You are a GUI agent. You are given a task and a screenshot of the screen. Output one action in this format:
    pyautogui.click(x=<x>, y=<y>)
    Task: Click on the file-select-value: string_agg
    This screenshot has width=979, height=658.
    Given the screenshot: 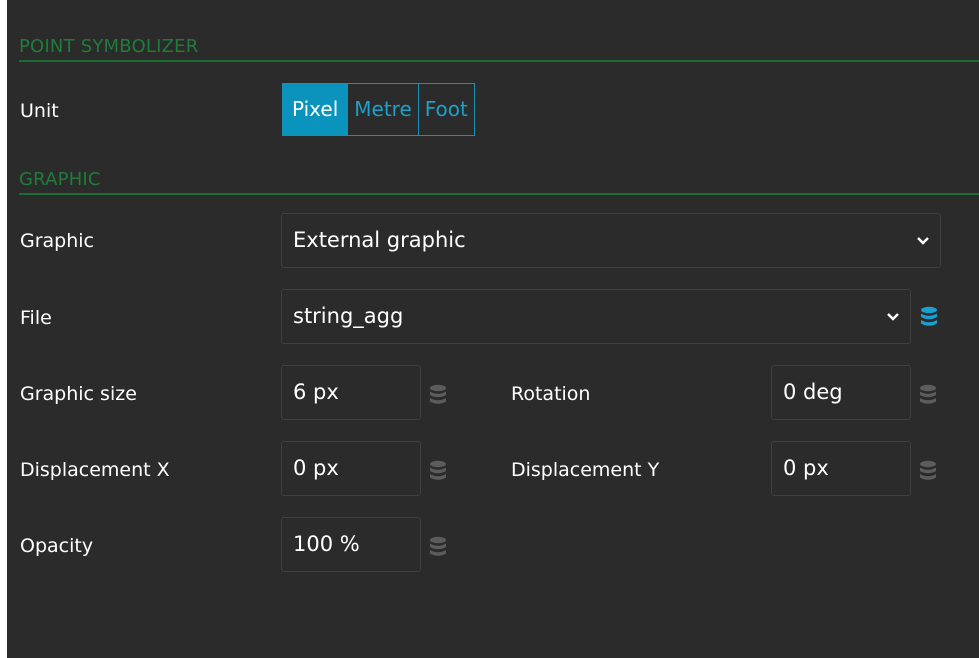 What is the action you would take?
    pyautogui.click(x=348, y=316)
    